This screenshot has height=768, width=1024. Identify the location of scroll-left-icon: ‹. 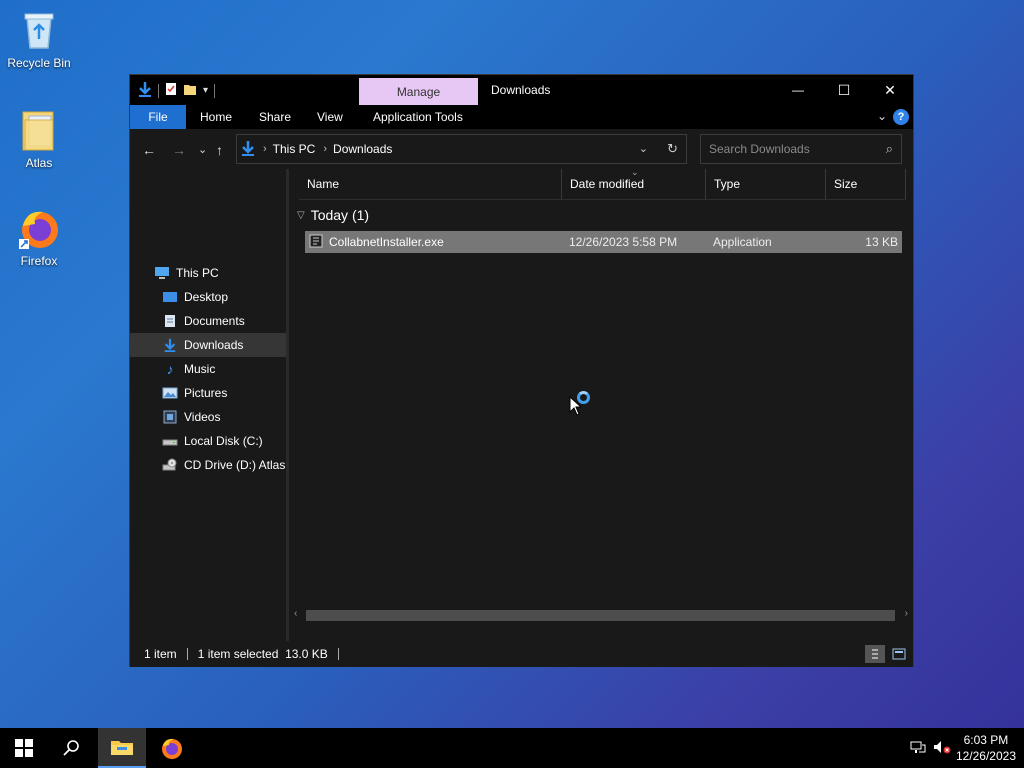
(295, 613).